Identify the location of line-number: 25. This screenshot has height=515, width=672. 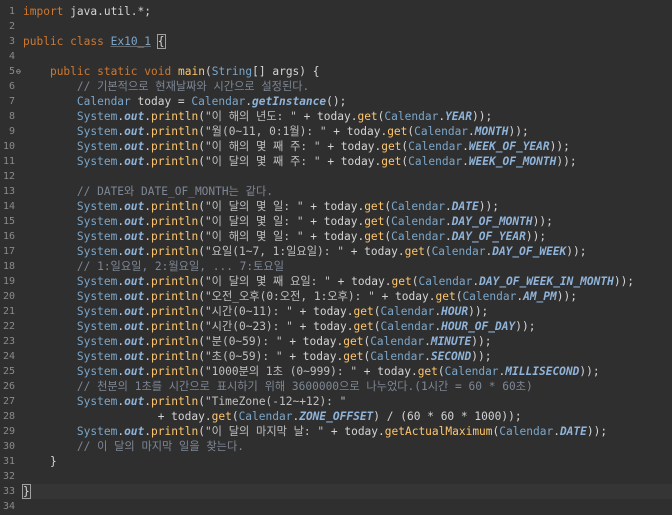
(8, 371).